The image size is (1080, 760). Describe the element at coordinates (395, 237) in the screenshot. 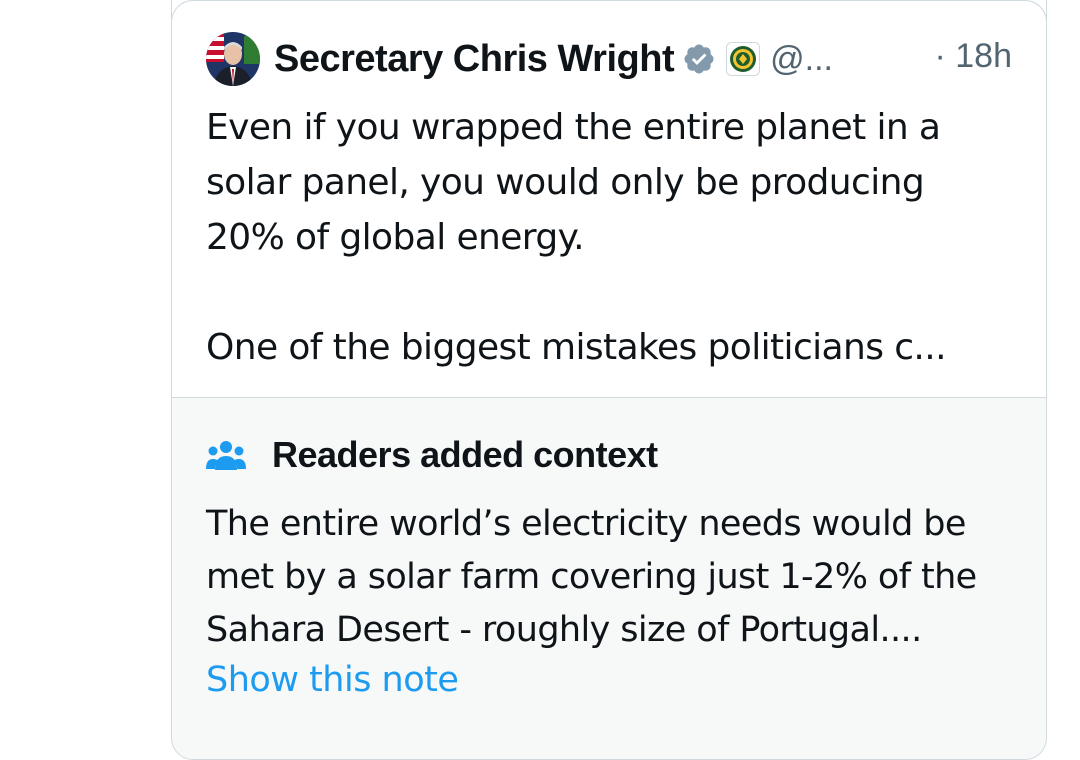

I see `tweet-text-line: 20% of global energy.` at that location.